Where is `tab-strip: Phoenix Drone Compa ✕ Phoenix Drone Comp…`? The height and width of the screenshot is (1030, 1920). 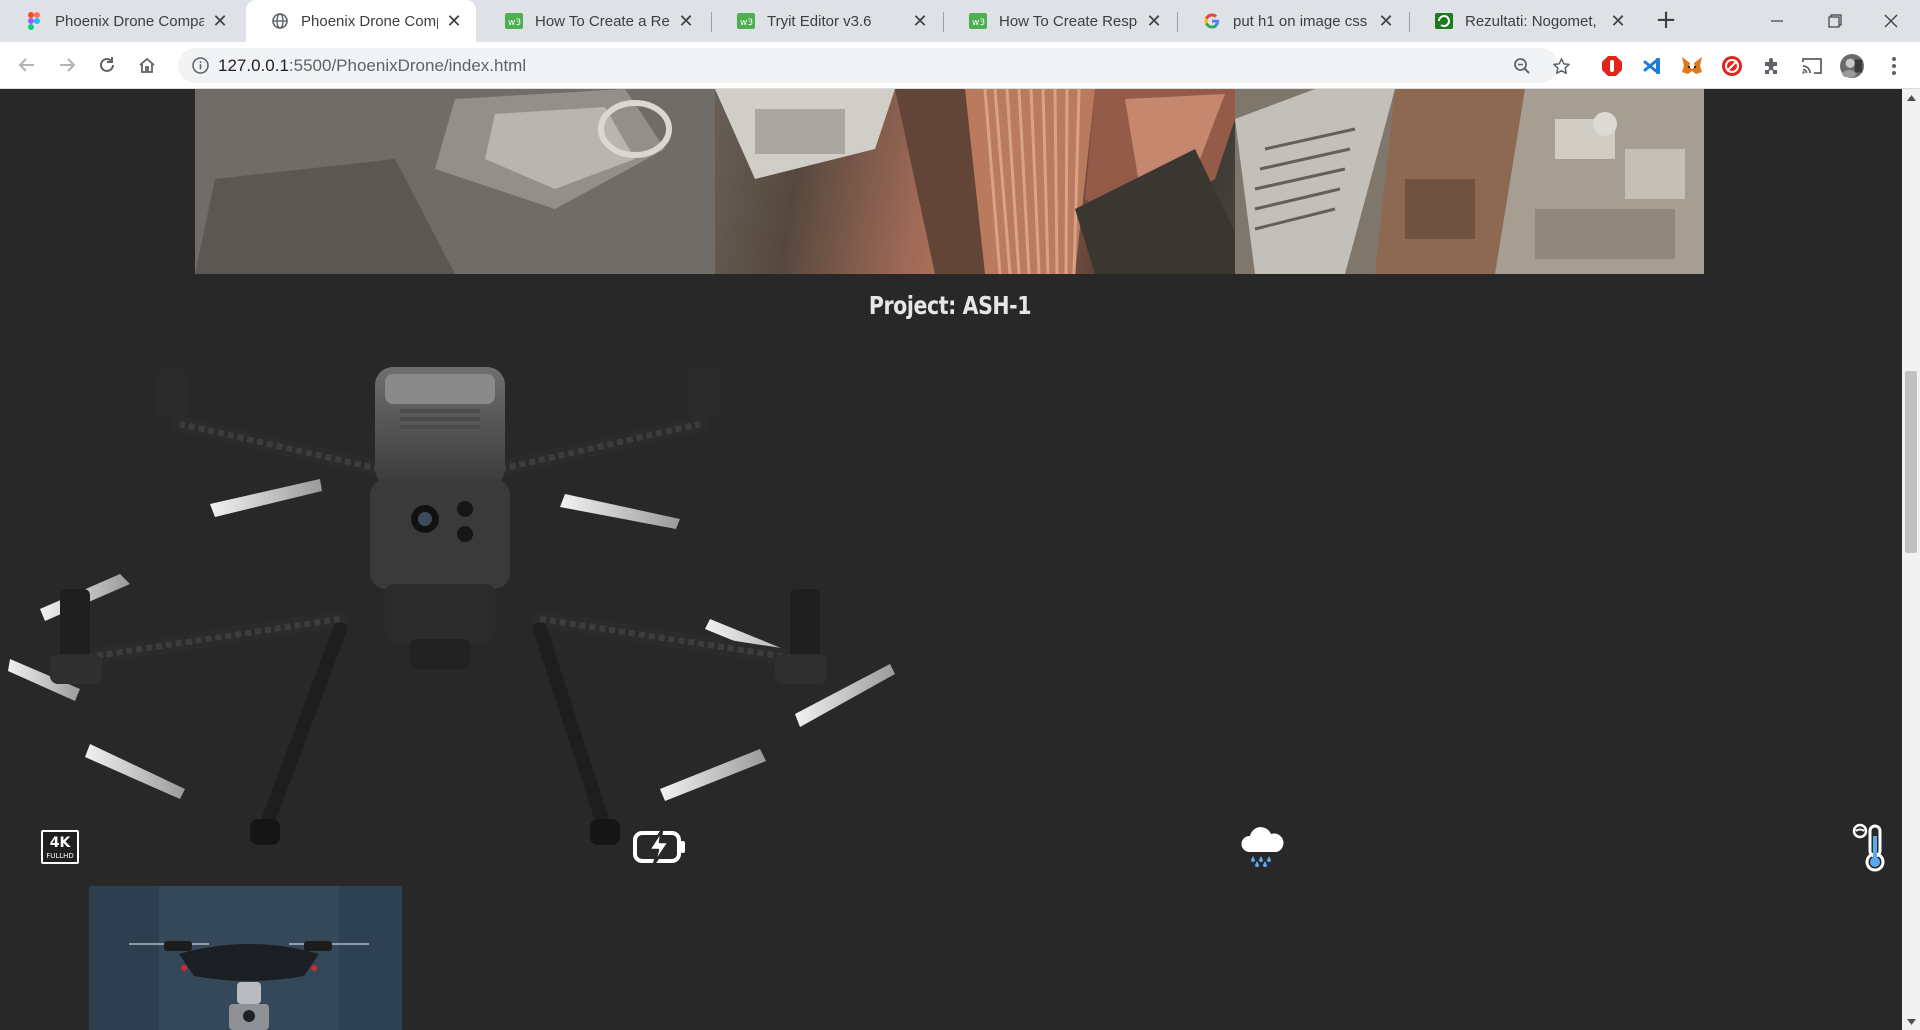
tab-strip: Phoenix Drone Compa ✕ Phoenix Drone Comp… is located at coordinates (960, 21).